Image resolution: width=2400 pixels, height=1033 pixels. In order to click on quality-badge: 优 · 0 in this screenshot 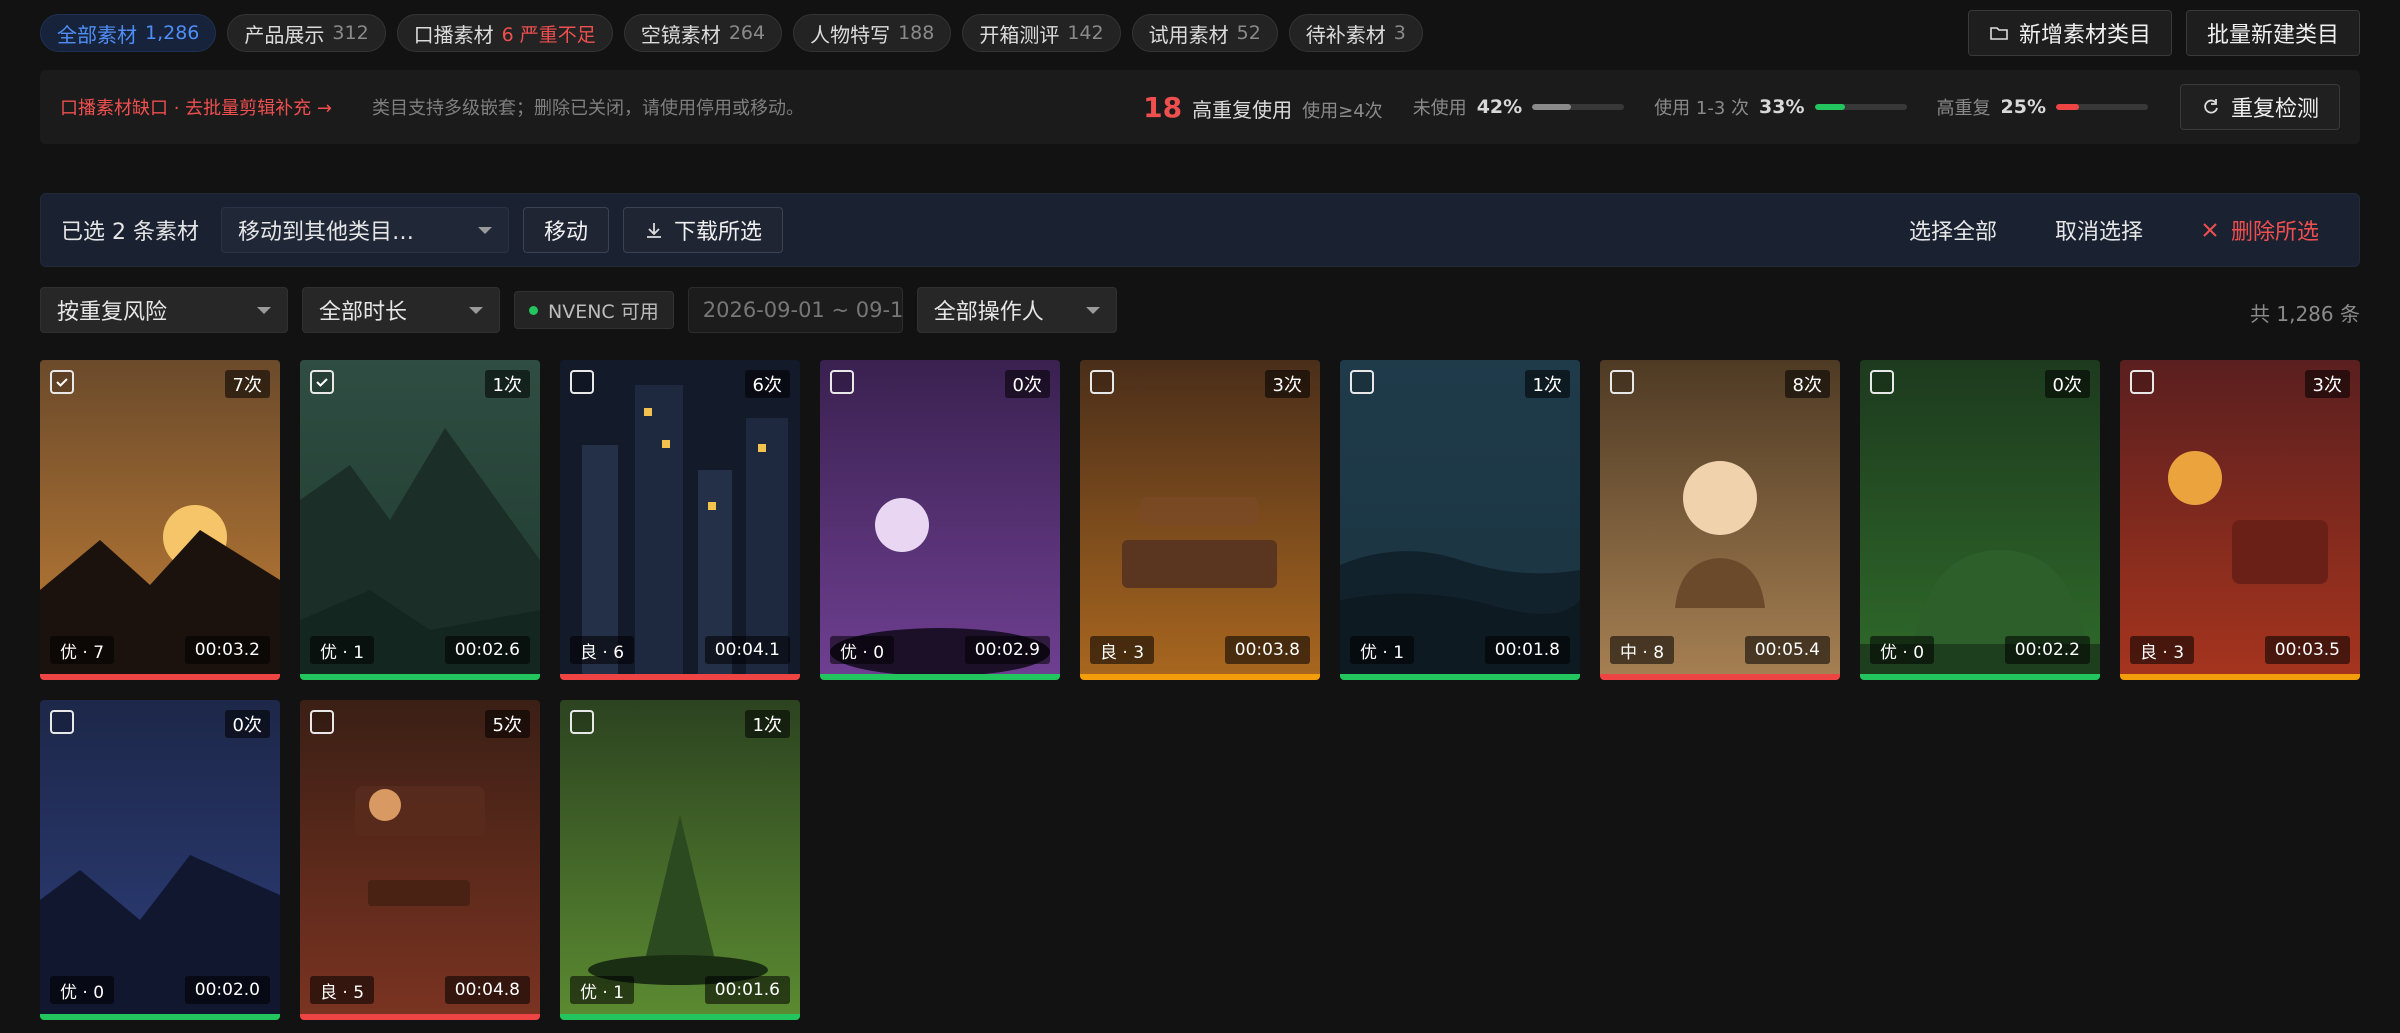, I will do `click(862, 650)`.